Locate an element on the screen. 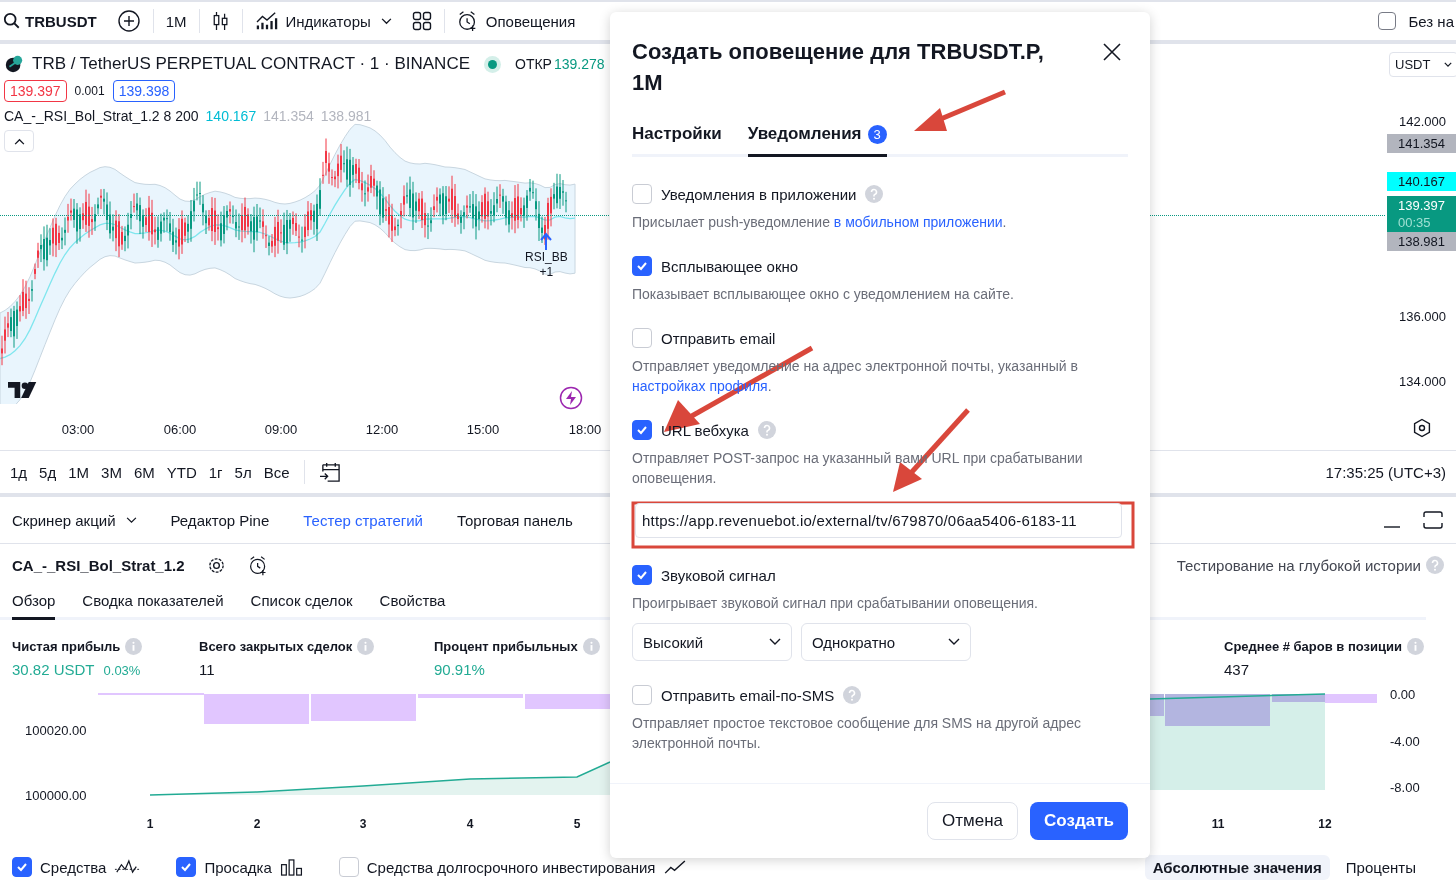 The height and width of the screenshot is (885, 1456). market-open-icon is located at coordinates (492, 64).